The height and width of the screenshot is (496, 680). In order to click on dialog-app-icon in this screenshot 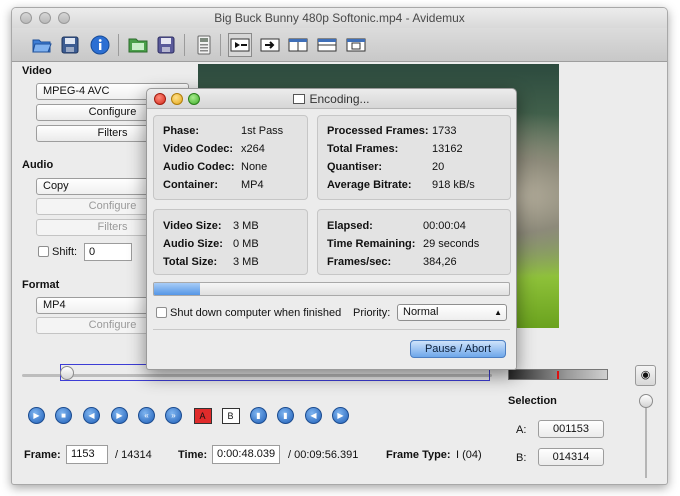, I will do `click(299, 99)`.